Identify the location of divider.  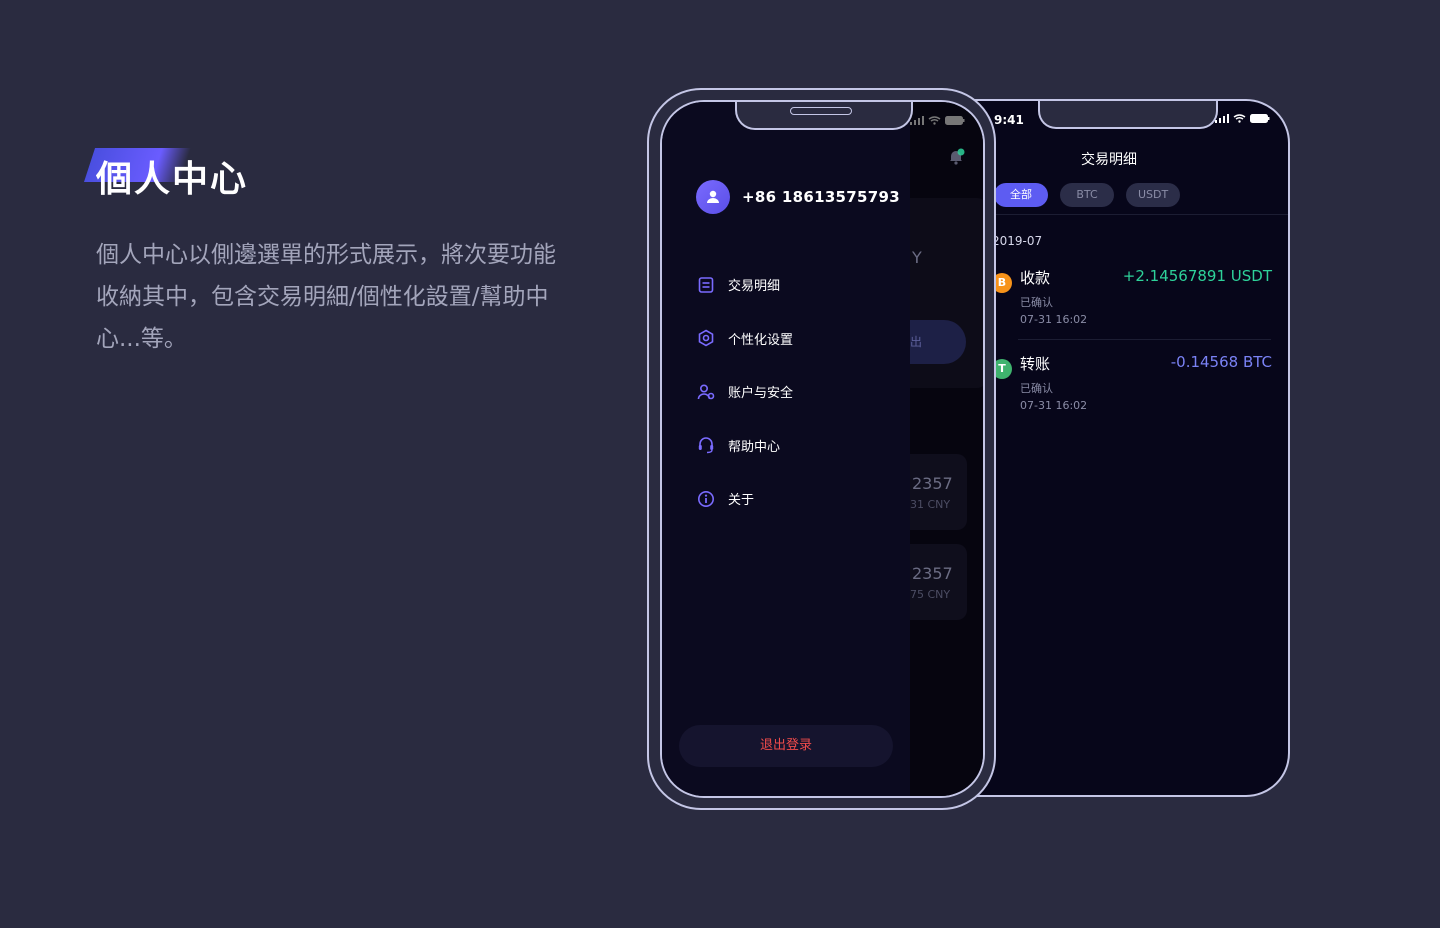
(1139, 214).